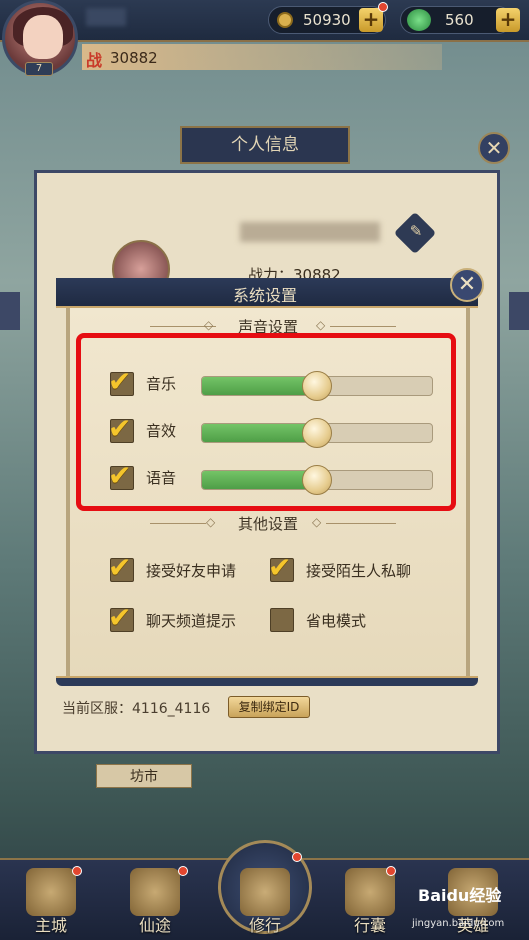 This screenshot has height=940, width=529. Describe the element at coordinates (144, 776) in the screenshot. I see `fangshi-sign: 坊市` at that location.